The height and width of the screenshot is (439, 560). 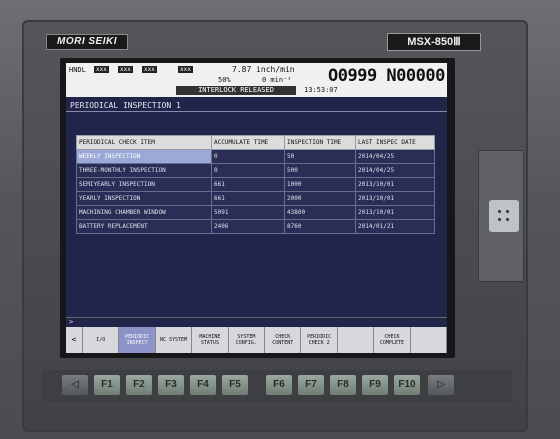 I want to click on table-row: YEARLY INSPECTION 661 2000 2013/10/01, so click(x=255, y=198).